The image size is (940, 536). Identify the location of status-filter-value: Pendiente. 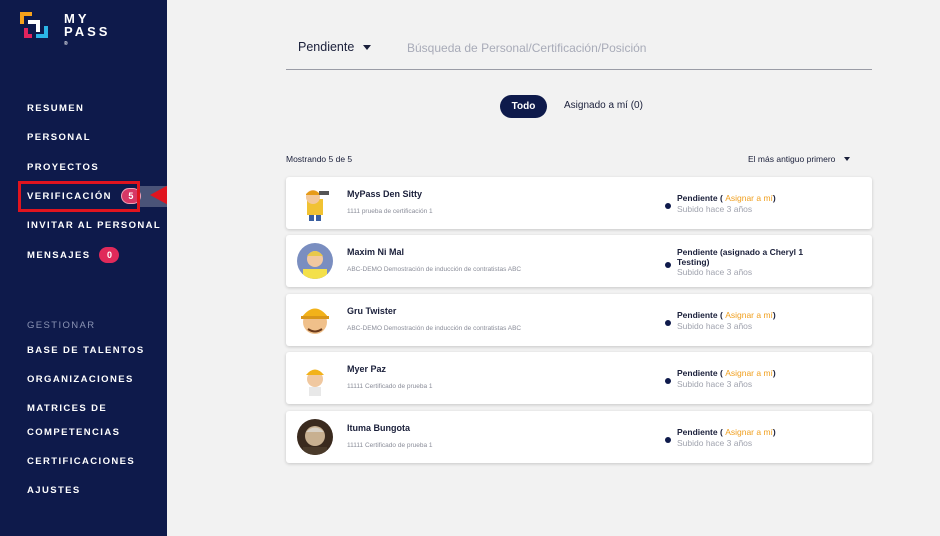
(326, 47).